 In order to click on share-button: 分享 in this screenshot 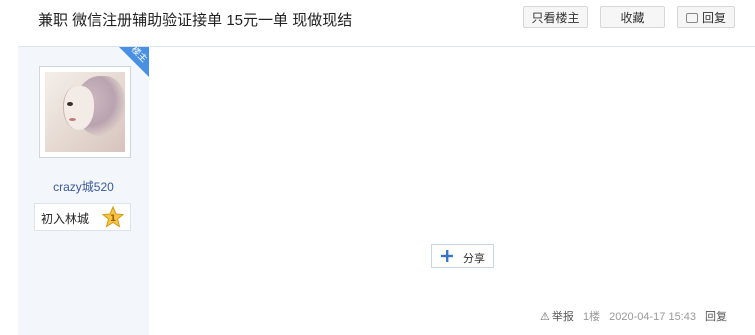, I will do `click(462, 256)`.